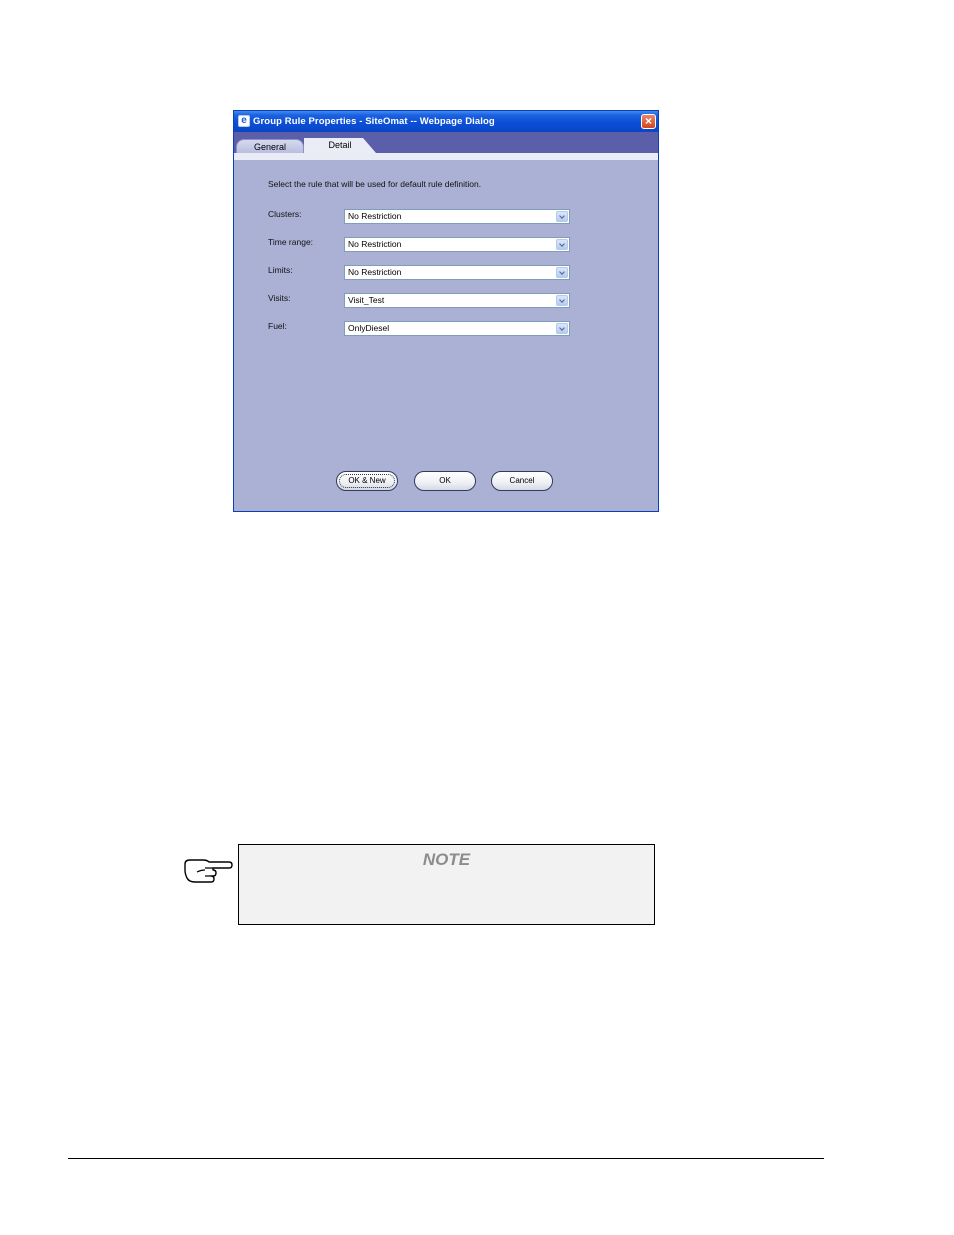 Image resolution: width=954 pixels, height=1235 pixels. I want to click on ok-and-new-button: OK & New, so click(367, 481).